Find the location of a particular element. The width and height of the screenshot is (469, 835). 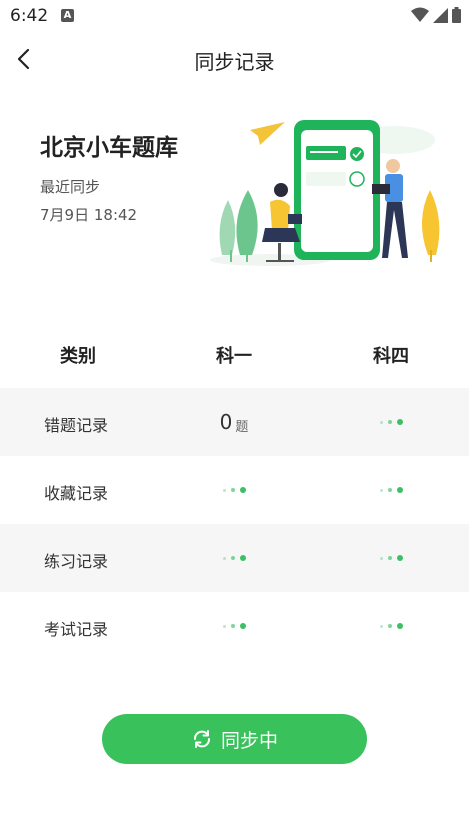

column-header-k4: 科四 is located at coordinates (391, 356).